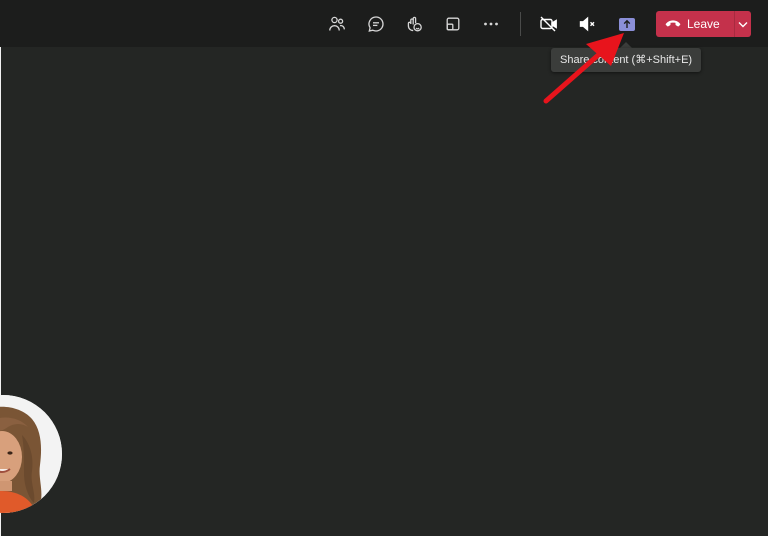  I want to click on share-content-icon, so click(627, 24).